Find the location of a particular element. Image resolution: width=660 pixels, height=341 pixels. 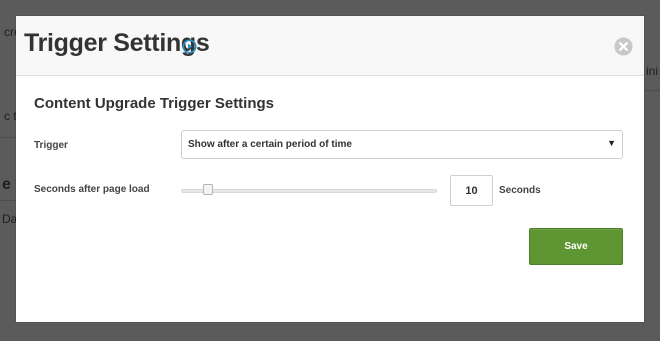

seconds-unit-label: Seconds is located at coordinates (520, 190).